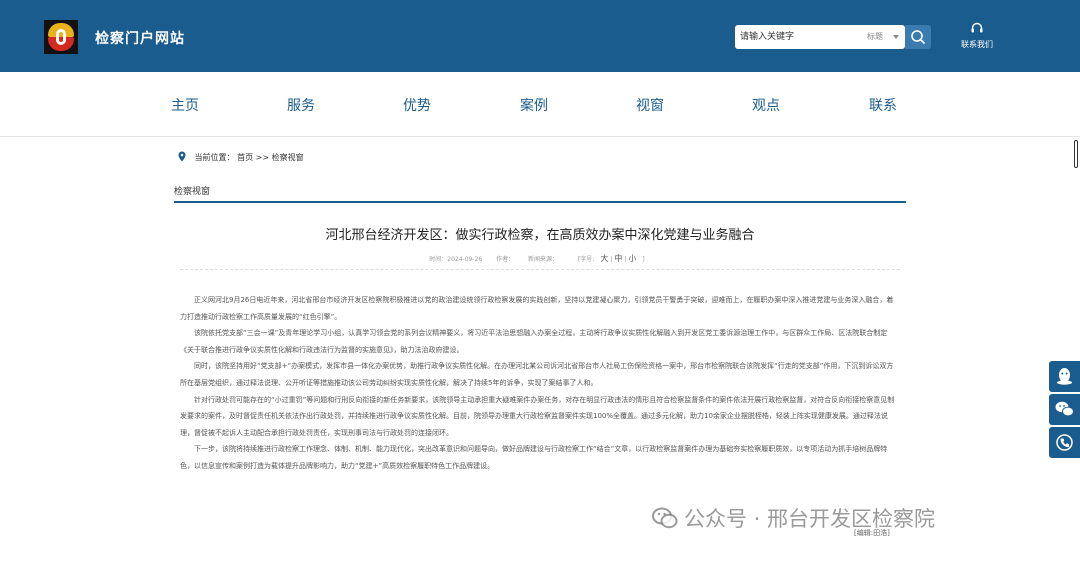  I want to click on chevron-down-icon, so click(896, 37).